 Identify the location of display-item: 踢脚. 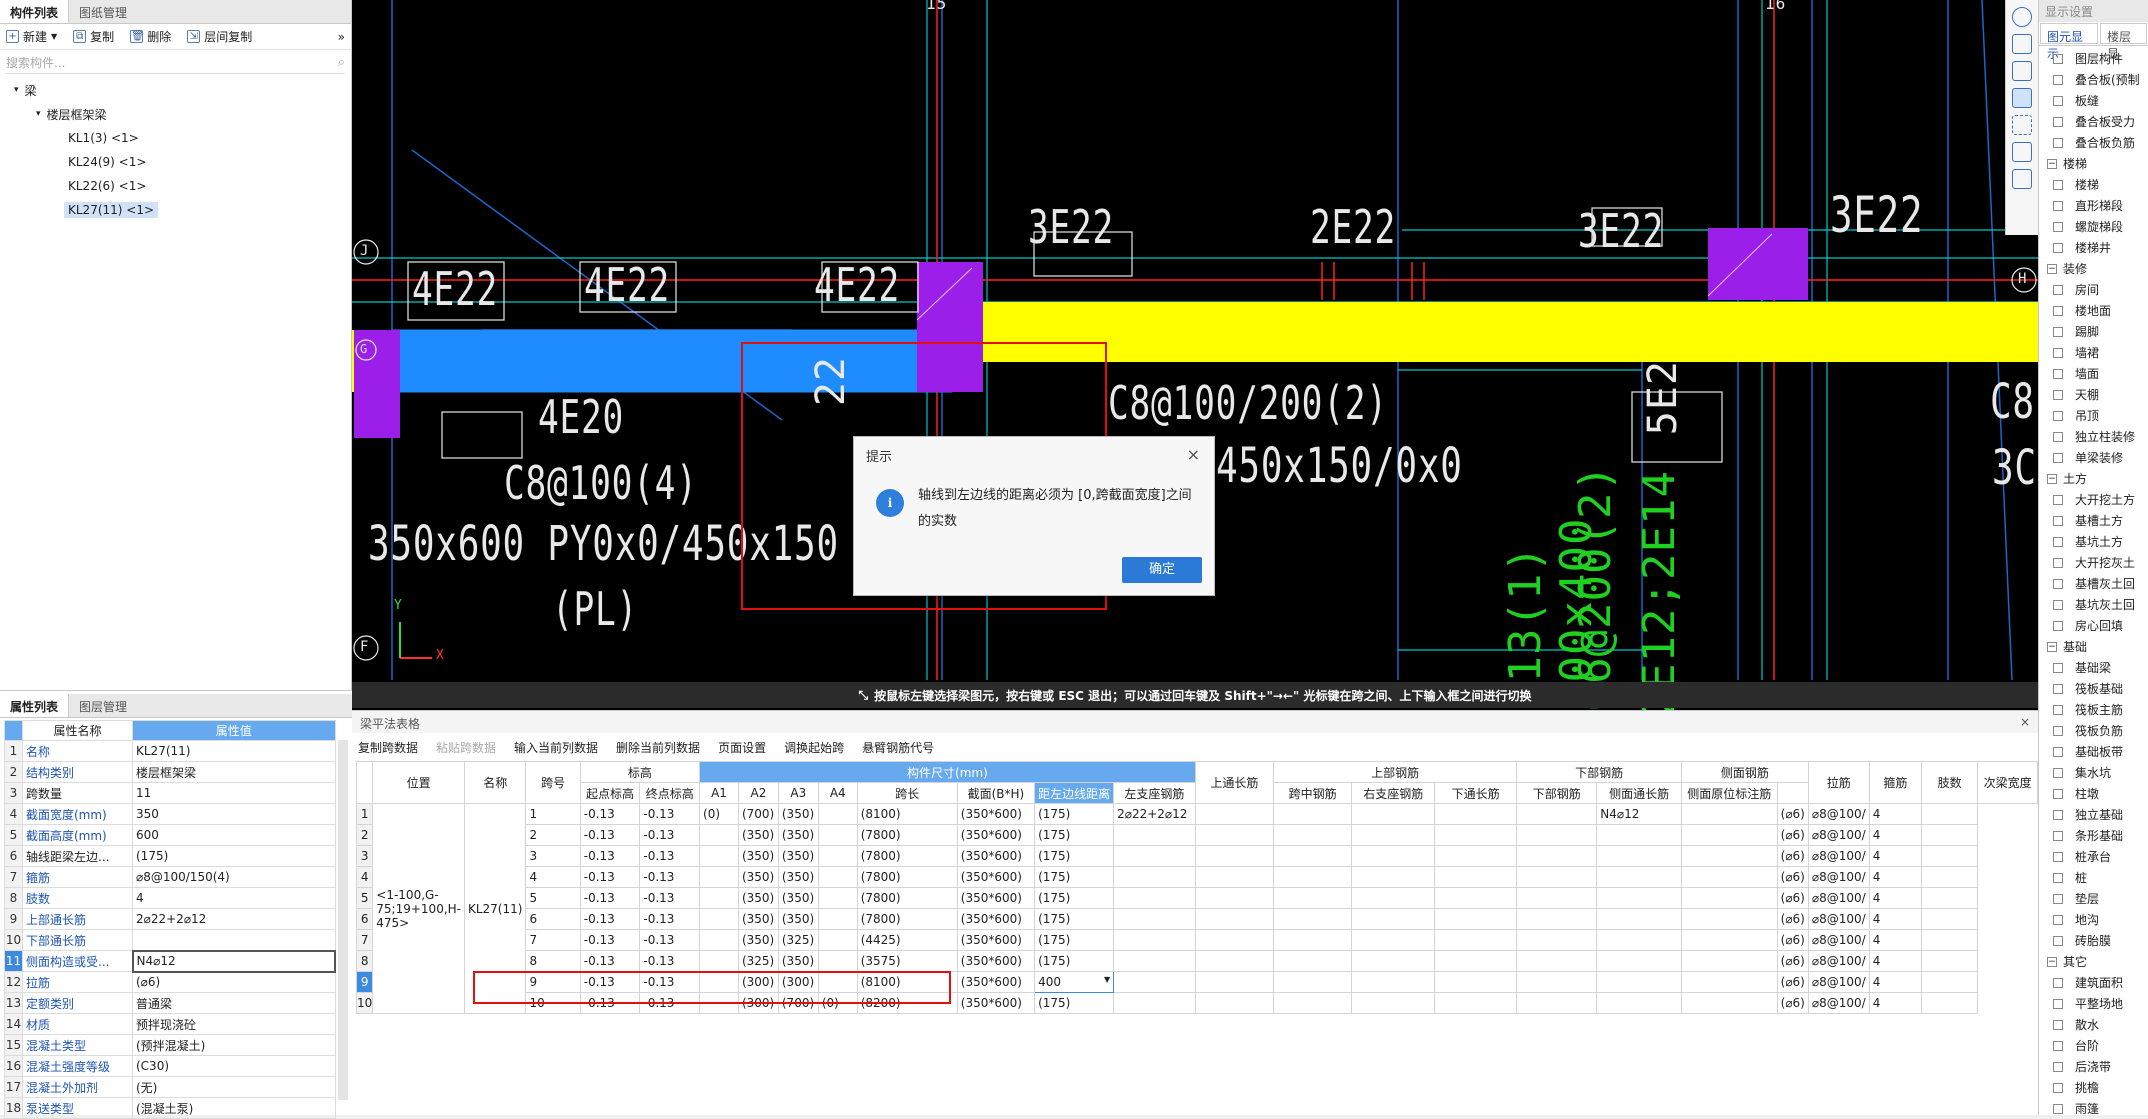
(2093, 331).